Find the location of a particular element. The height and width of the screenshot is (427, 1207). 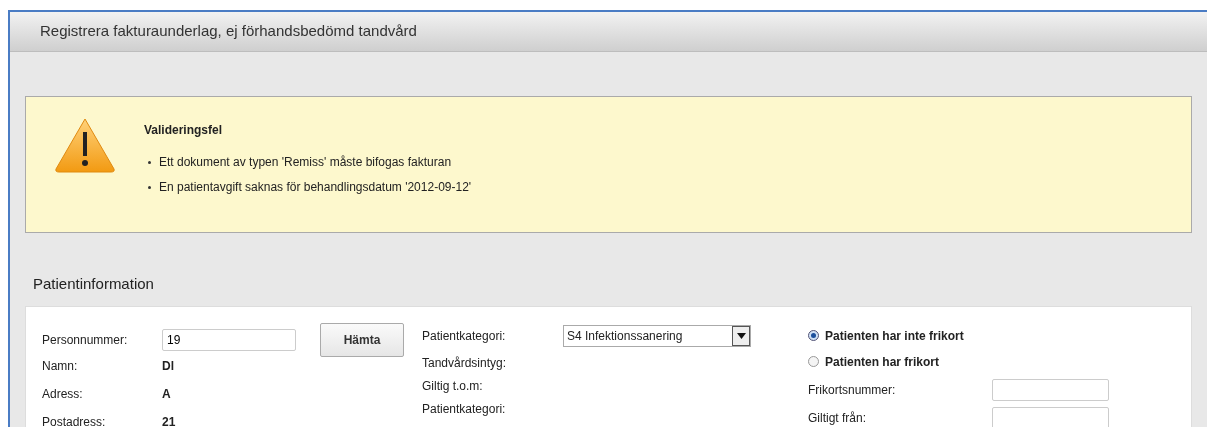

fetch-button: Hämta is located at coordinates (362, 339).